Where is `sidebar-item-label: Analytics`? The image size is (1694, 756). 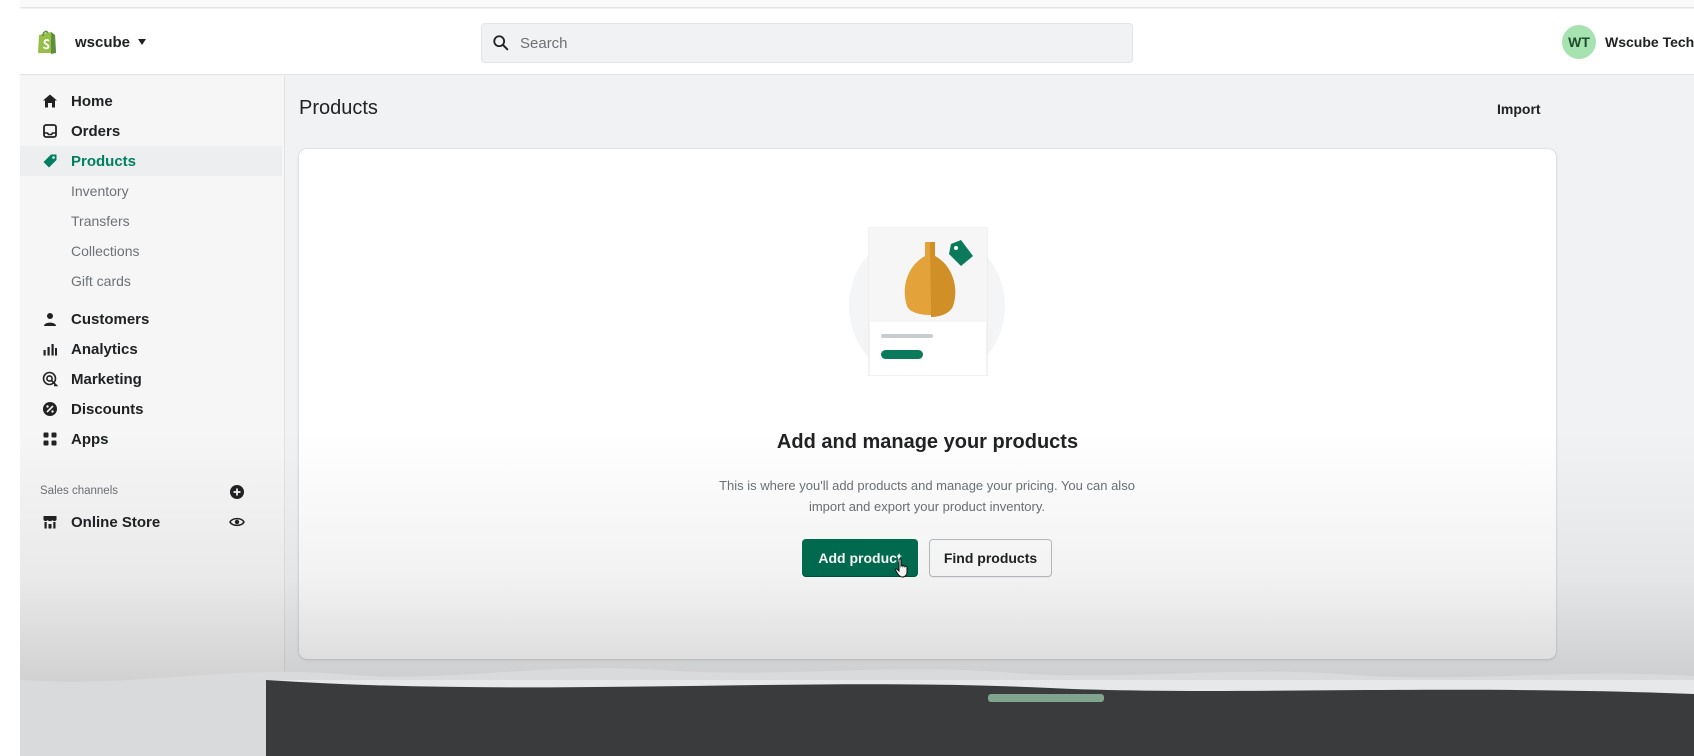
sidebar-item-label: Analytics is located at coordinates (104, 349).